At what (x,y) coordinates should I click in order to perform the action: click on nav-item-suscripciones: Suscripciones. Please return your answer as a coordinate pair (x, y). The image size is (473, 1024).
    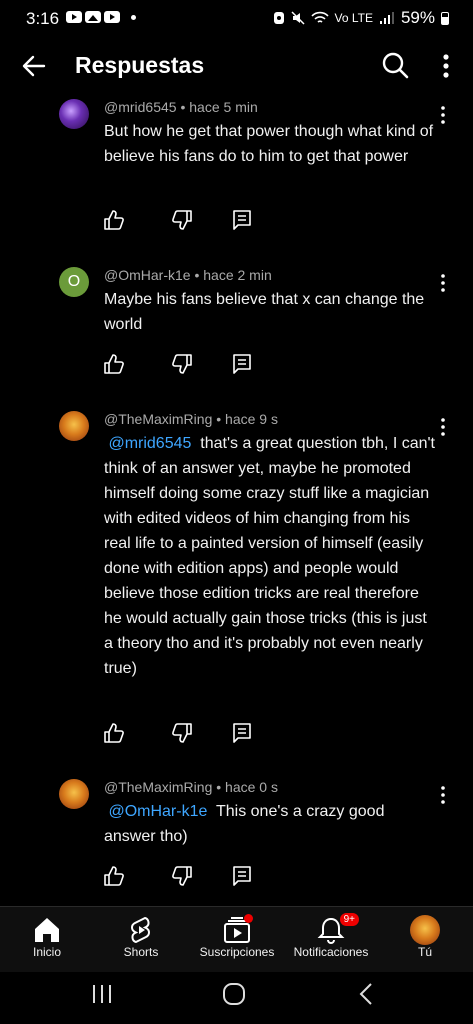
    Looking at the image, I should click on (237, 940).